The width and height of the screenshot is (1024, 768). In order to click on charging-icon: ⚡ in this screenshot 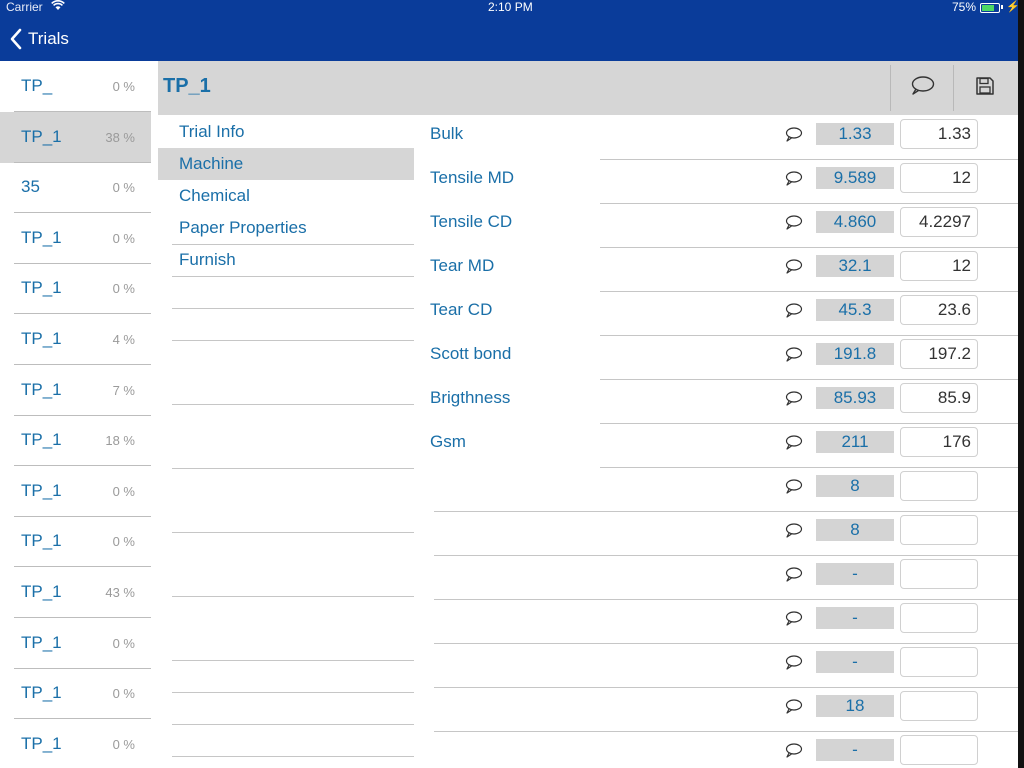, I will do `click(1012, 7)`.